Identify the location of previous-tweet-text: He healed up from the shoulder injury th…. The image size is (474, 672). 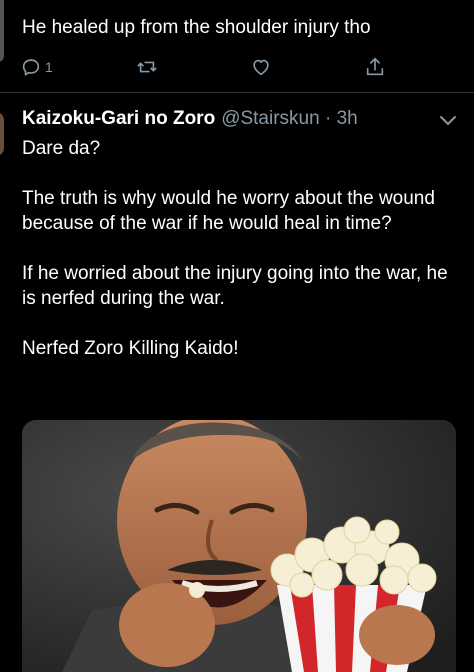
(196, 27).